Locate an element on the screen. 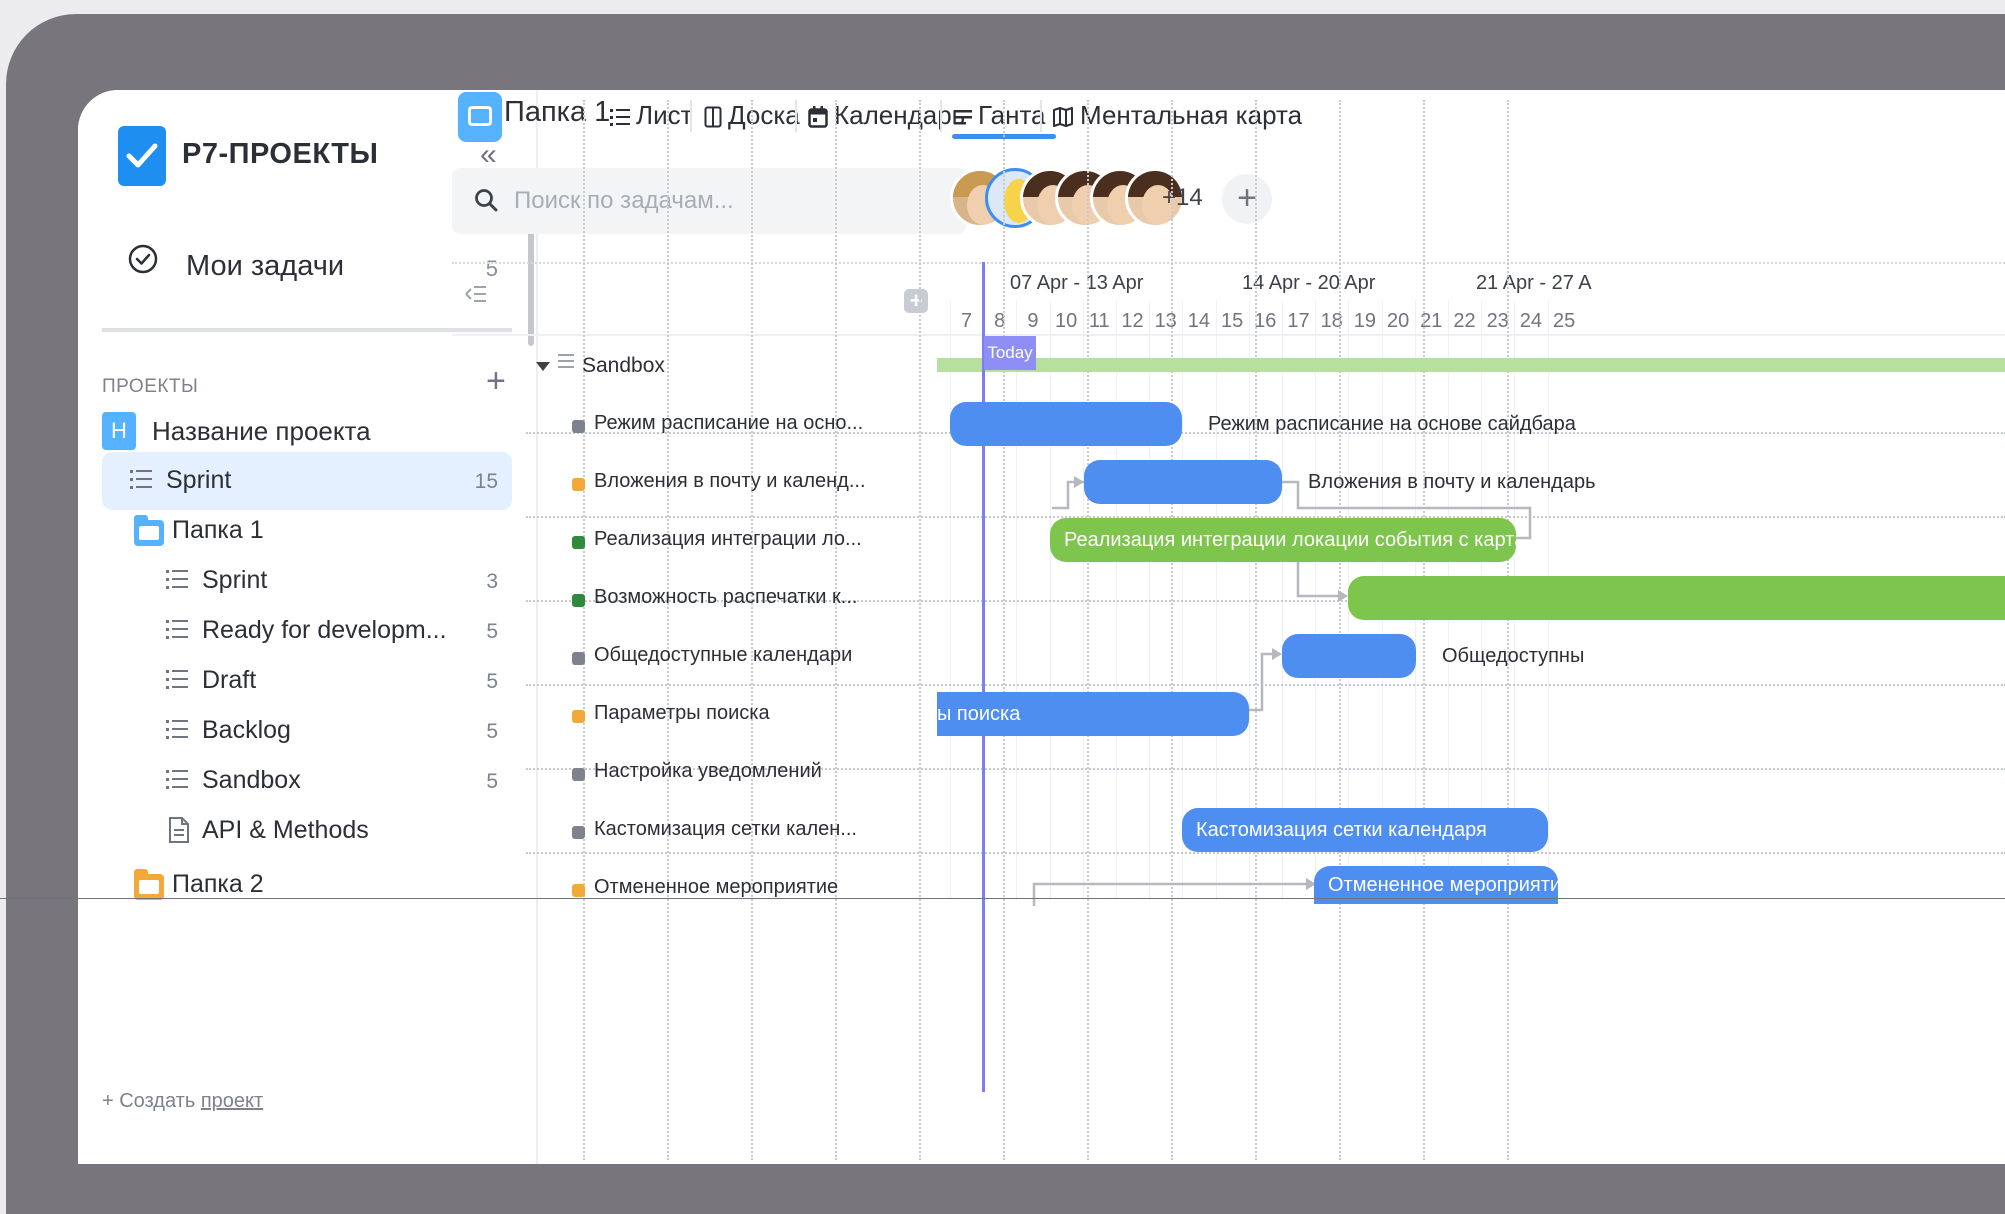 The width and height of the screenshot is (2005, 1214). task-bar-side-label: Вложения в почту и календарь is located at coordinates (1452, 482).